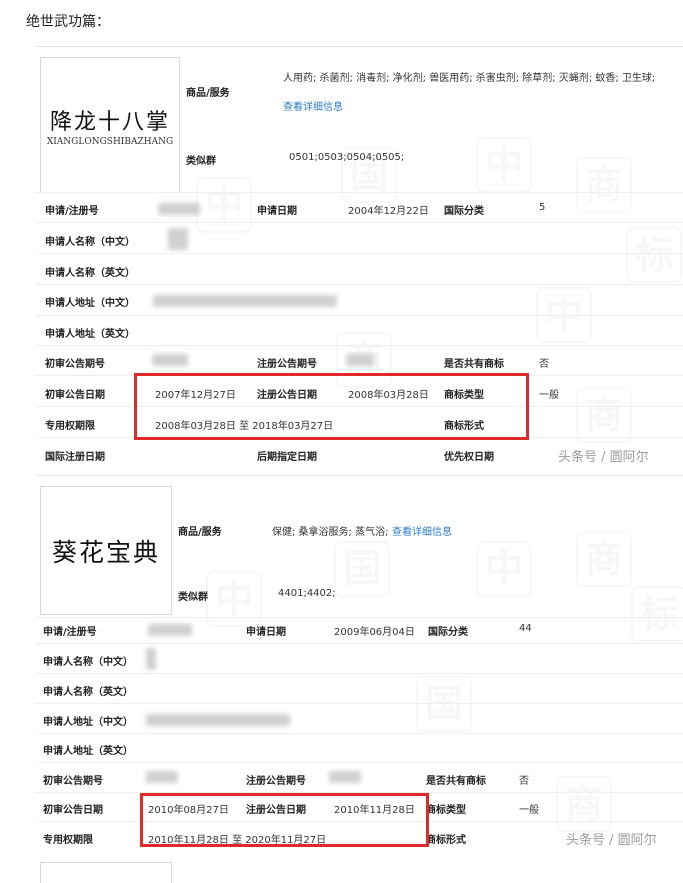 The height and width of the screenshot is (883, 683). Describe the element at coordinates (307, 593) in the screenshot. I see `similar-group-value: 4401;4402;` at that location.